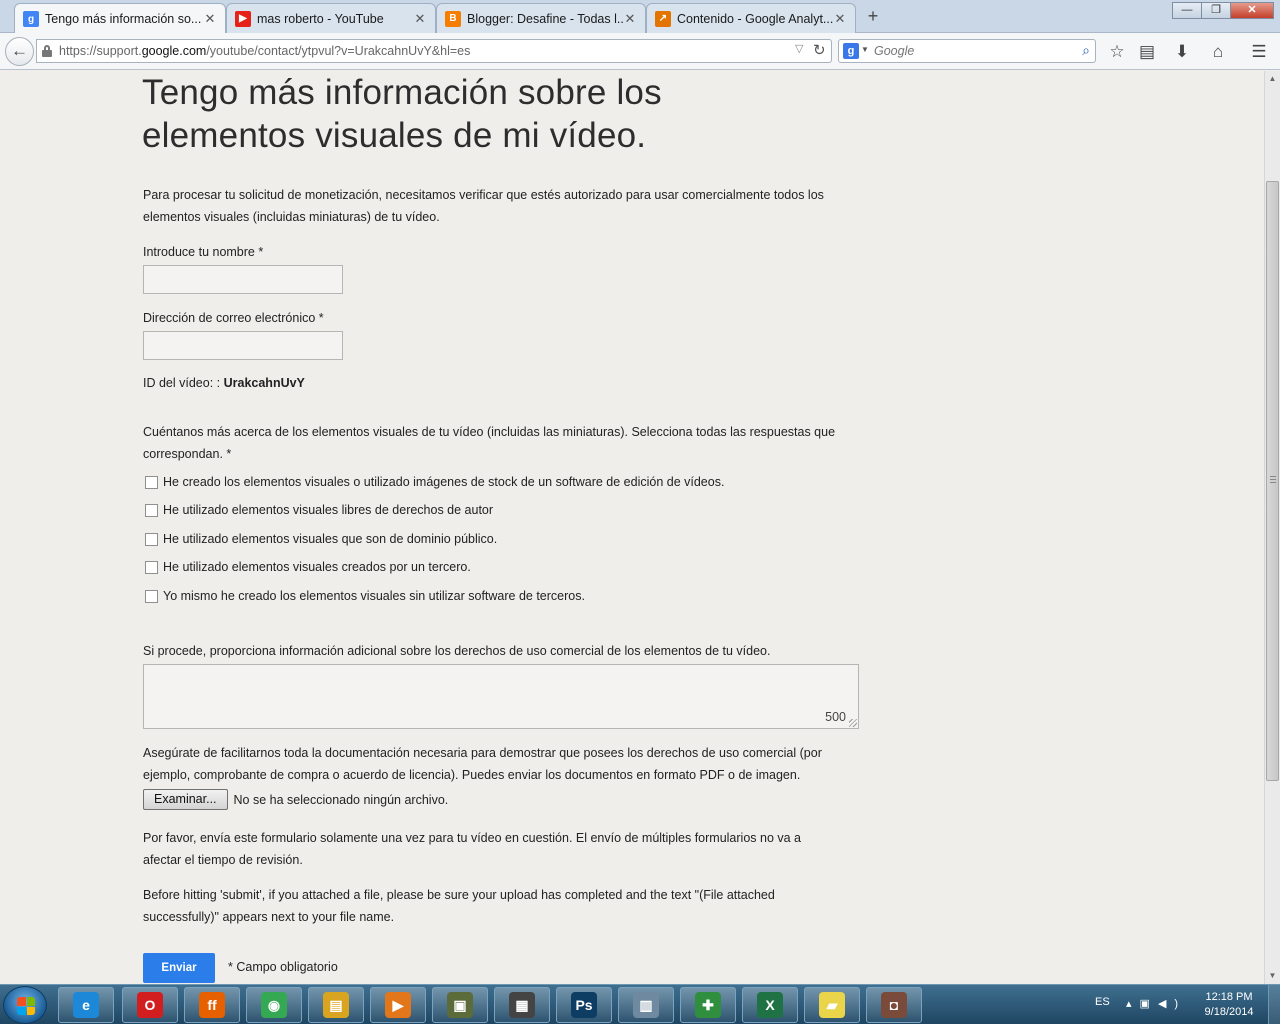 The image size is (1280, 1024). Describe the element at coordinates (1117, 52) in the screenshot. I see `bookmark-star-icon: ☆` at that location.